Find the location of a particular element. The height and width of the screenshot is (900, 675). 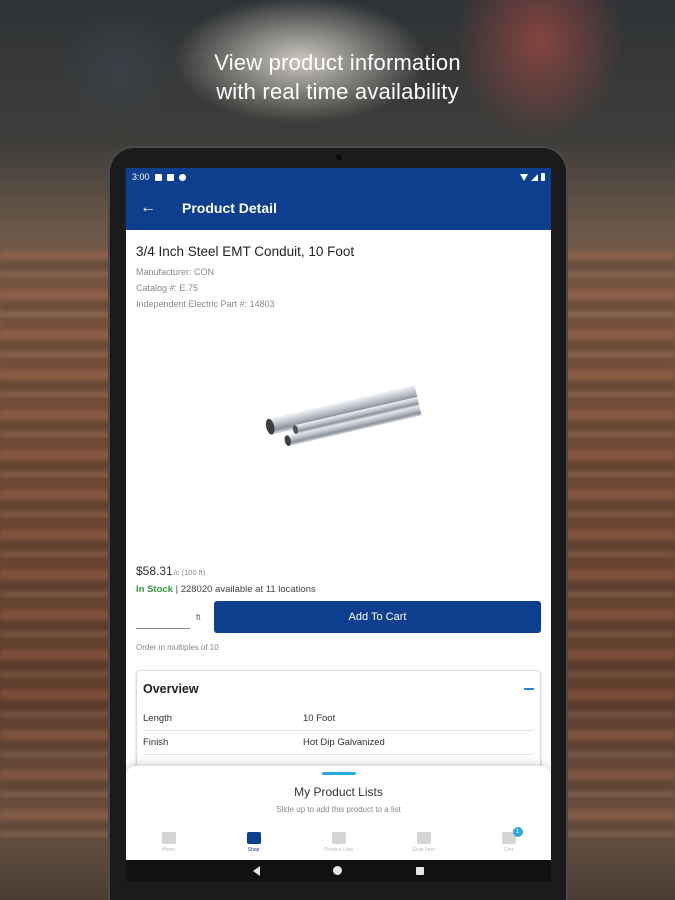

order-multiples-note: Order in multiples of 10 is located at coordinates (177, 647).